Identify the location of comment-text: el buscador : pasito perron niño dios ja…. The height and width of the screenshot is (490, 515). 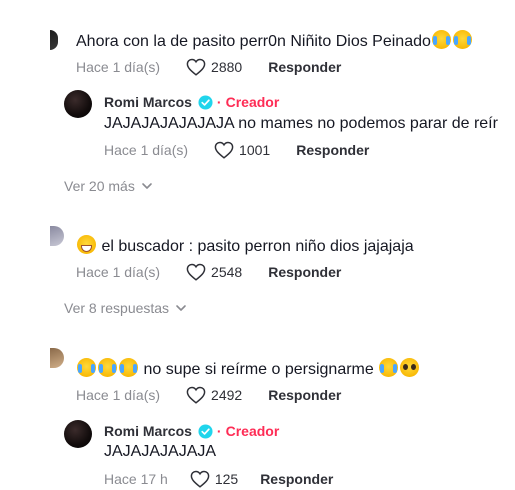
(245, 246).